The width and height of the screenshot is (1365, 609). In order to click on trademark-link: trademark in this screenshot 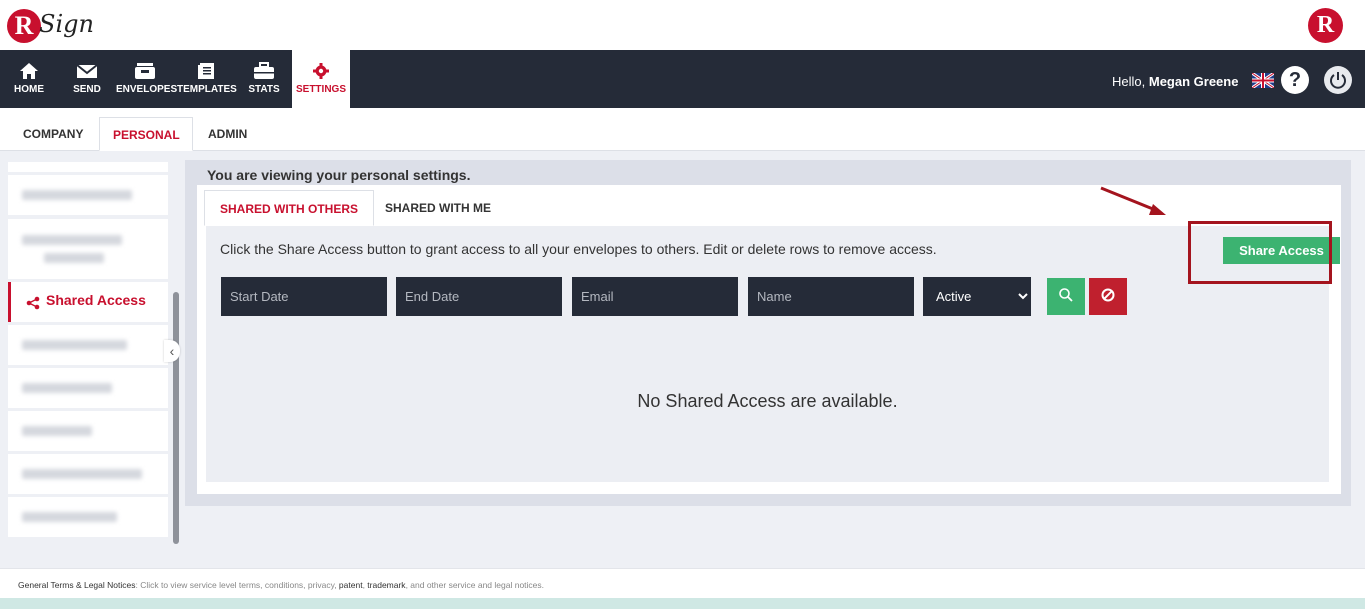, I will do `click(386, 585)`.